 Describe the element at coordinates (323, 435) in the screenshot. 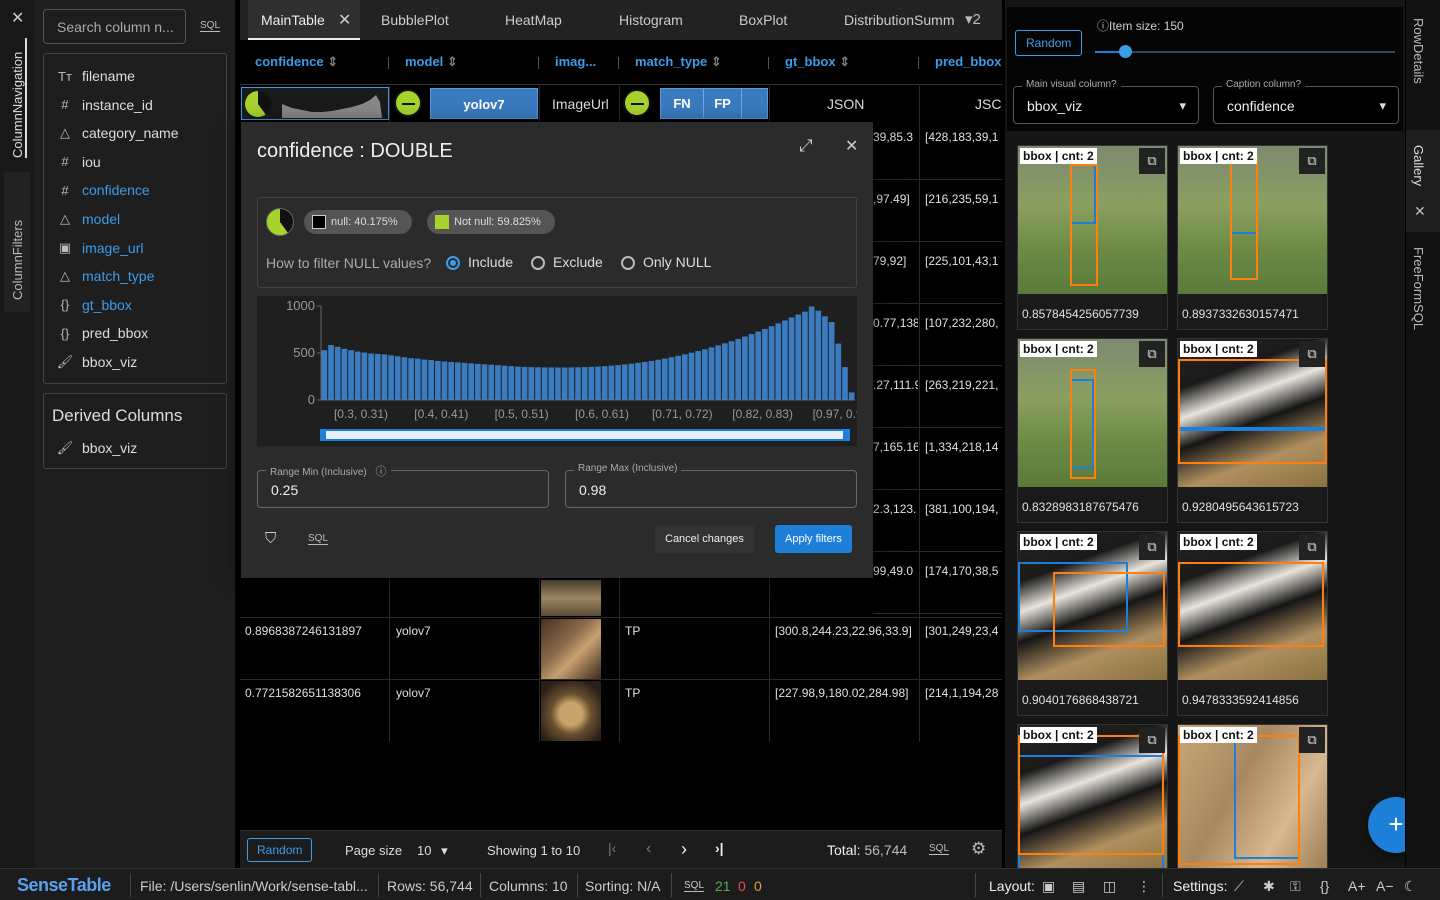

I see `brush-handle-left` at that location.